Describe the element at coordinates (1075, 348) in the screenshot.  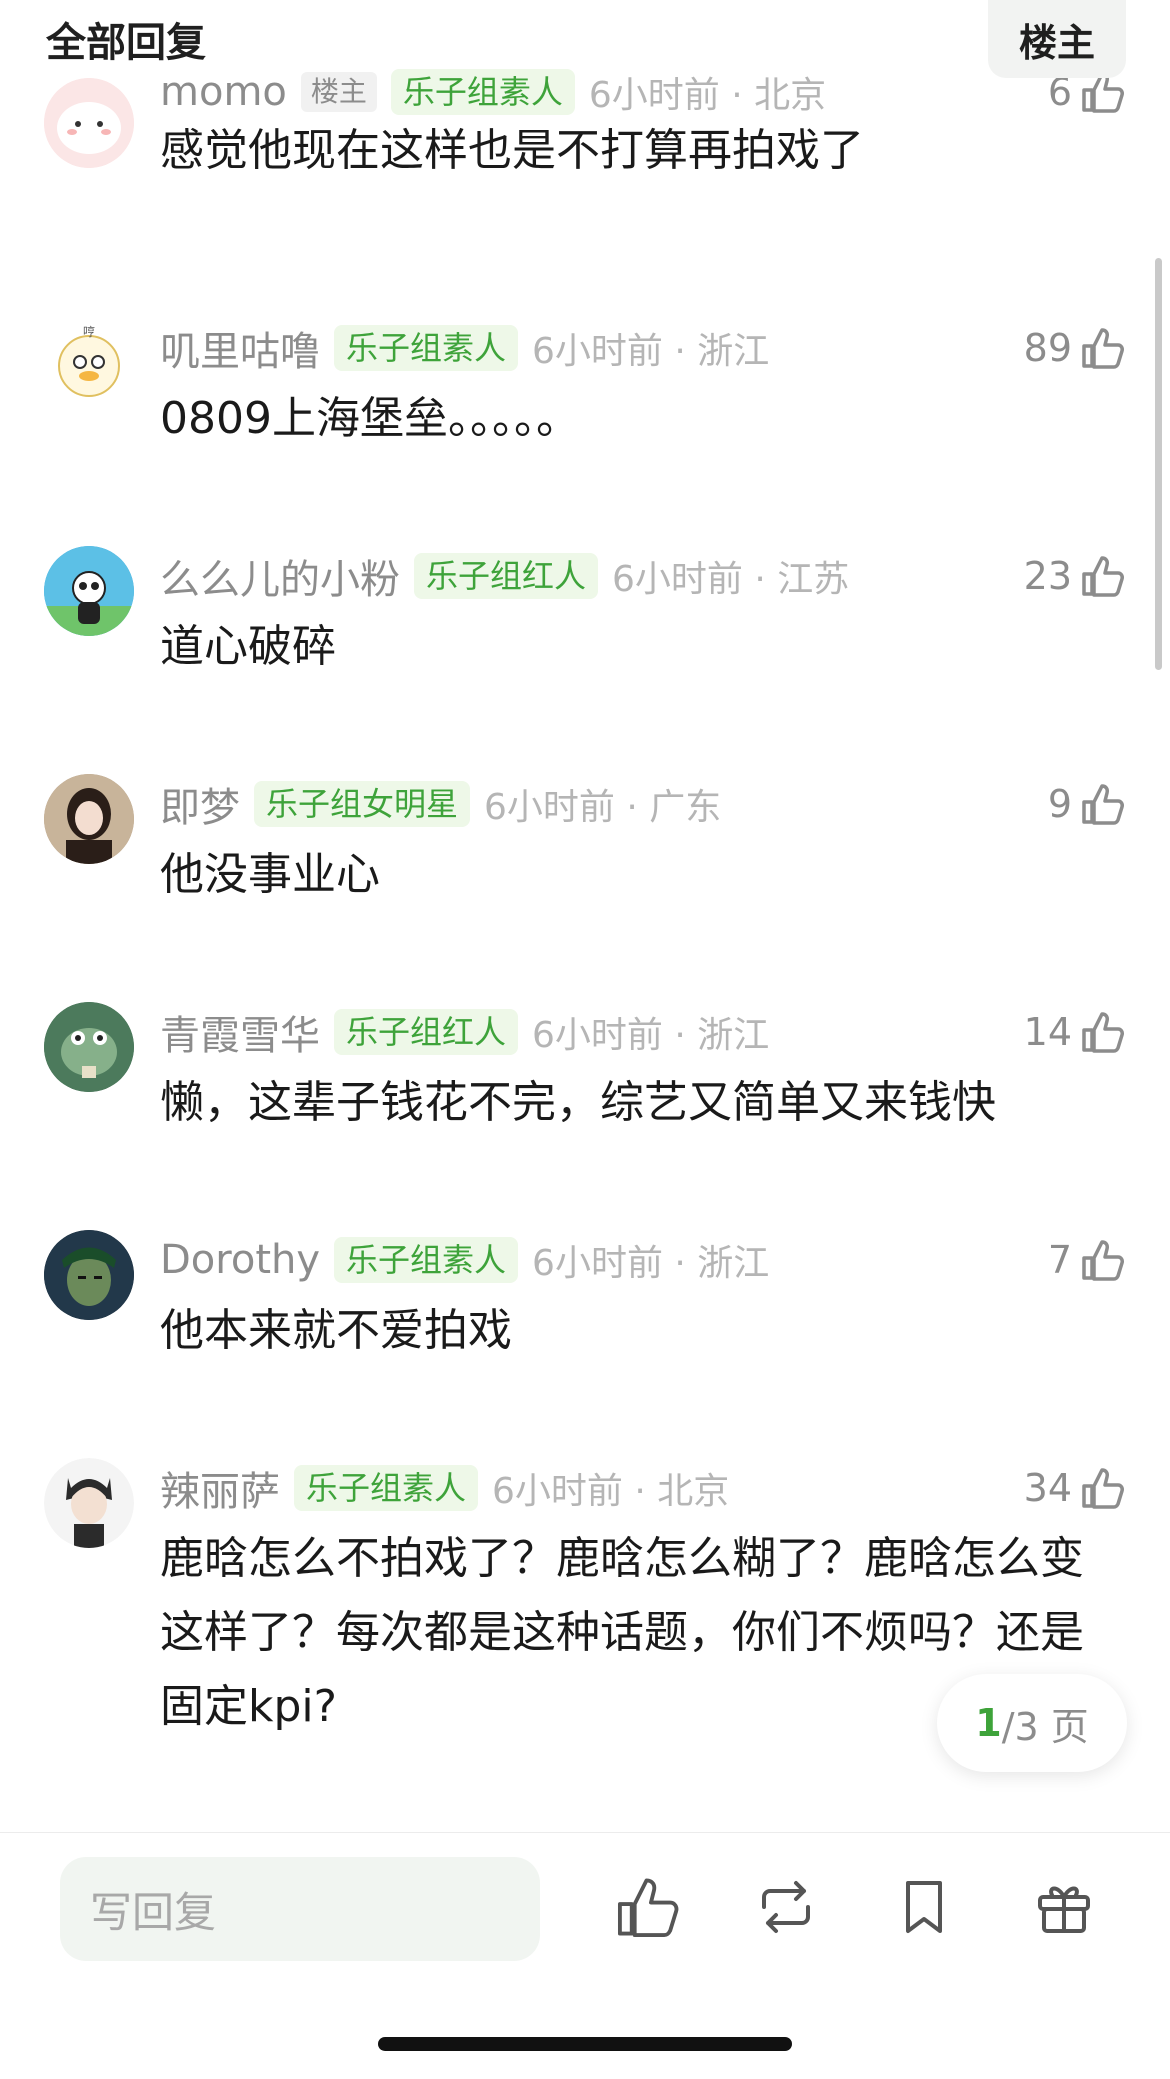
I see `like-button: 89` at that location.